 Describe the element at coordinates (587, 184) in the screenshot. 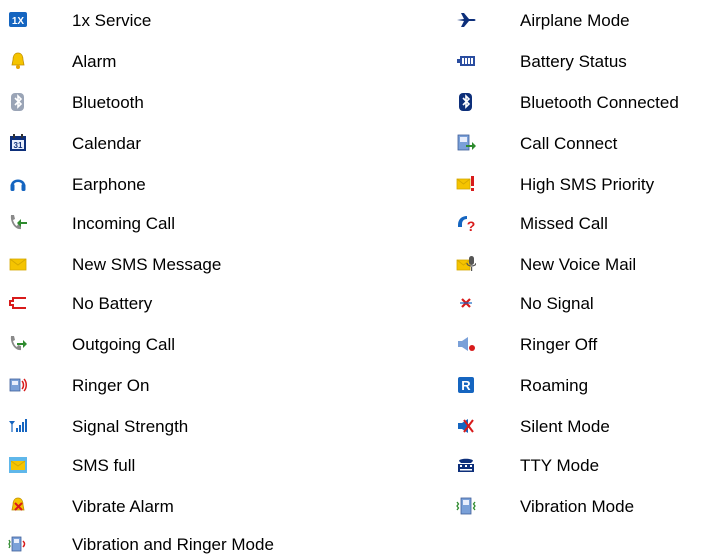

I see `legend-label: High SMS Priority` at that location.